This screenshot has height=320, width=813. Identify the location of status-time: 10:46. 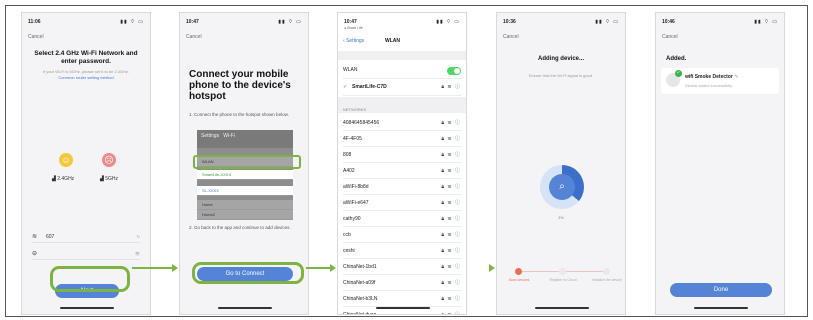
(668, 22).